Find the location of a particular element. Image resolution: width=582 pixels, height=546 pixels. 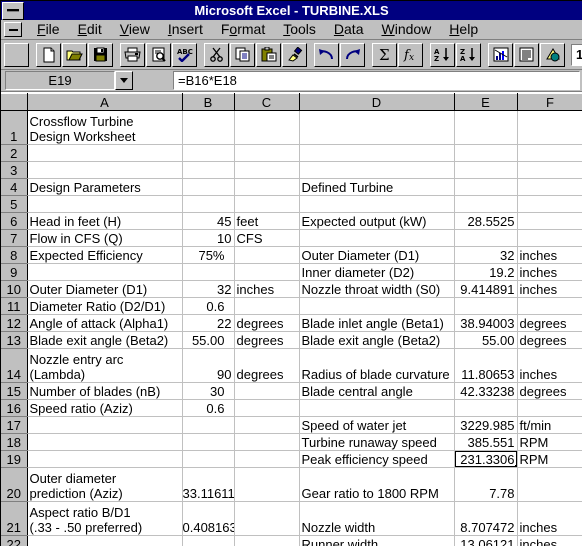

cell-E6: 28.5525 is located at coordinates (486, 221).